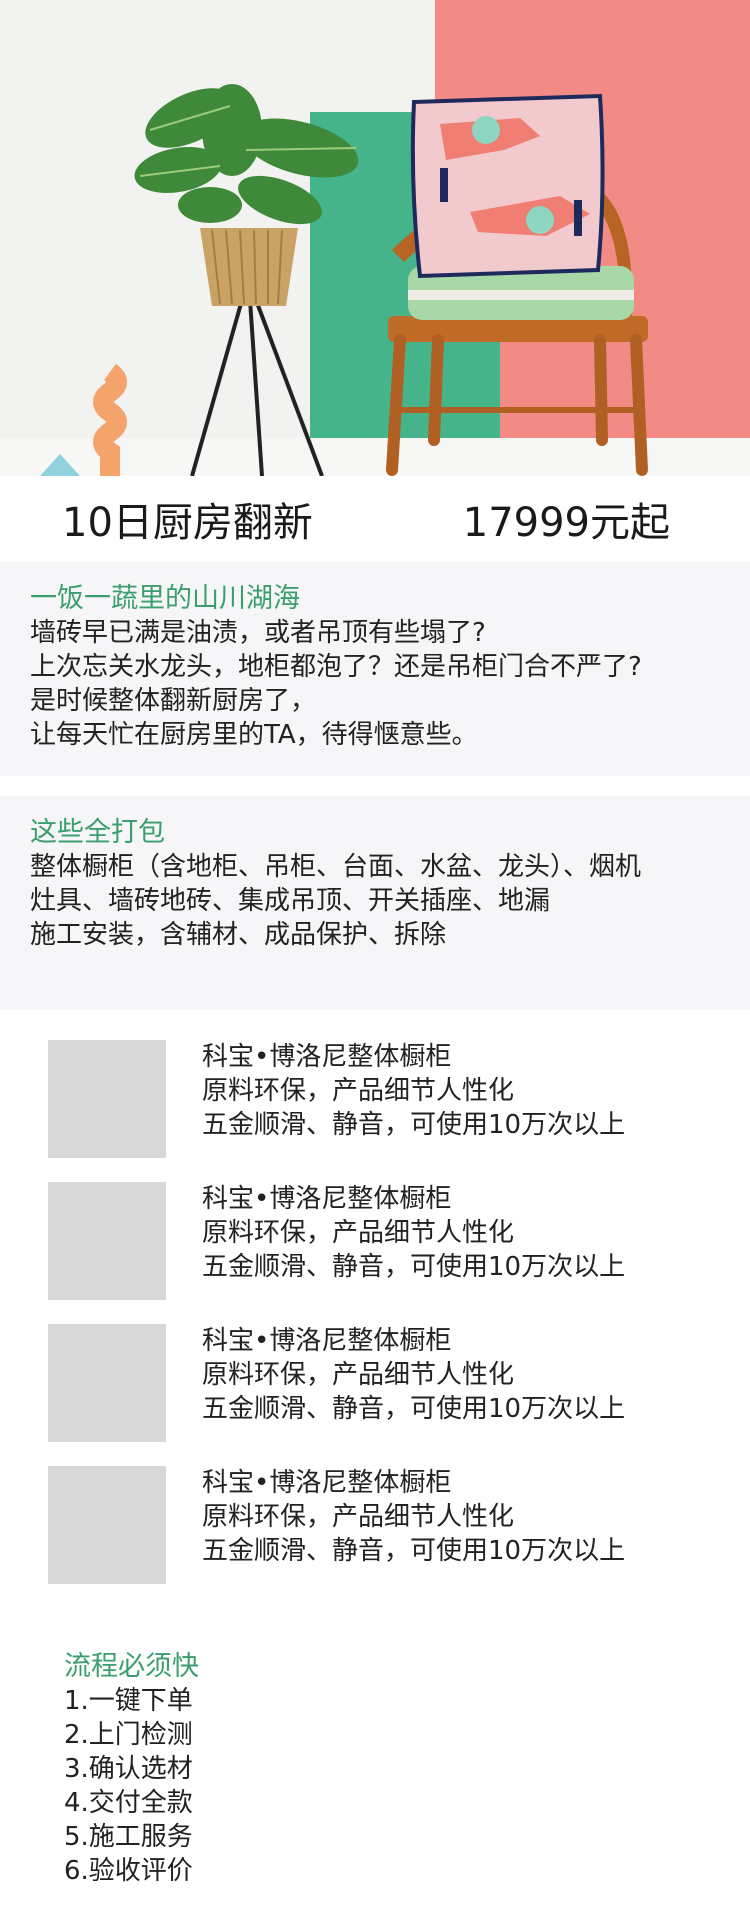 This screenshot has width=750, height=1912. What do you see at coordinates (336, 667) in the screenshot?
I see `intro-line: 上次忘关水龙头，地柜都泡了？还是吊柜门合不严了?` at bounding box center [336, 667].